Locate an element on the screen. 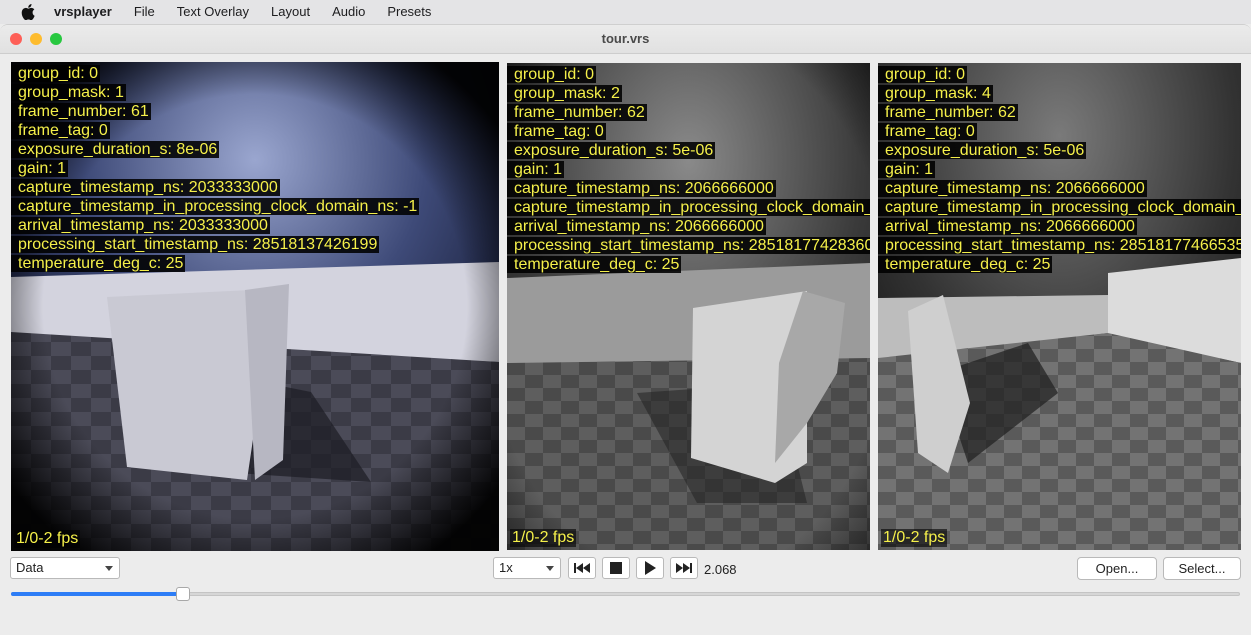 The image size is (1251, 635). overlay-line: exposure_duration_s: 8e-06 is located at coordinates (115, 149).